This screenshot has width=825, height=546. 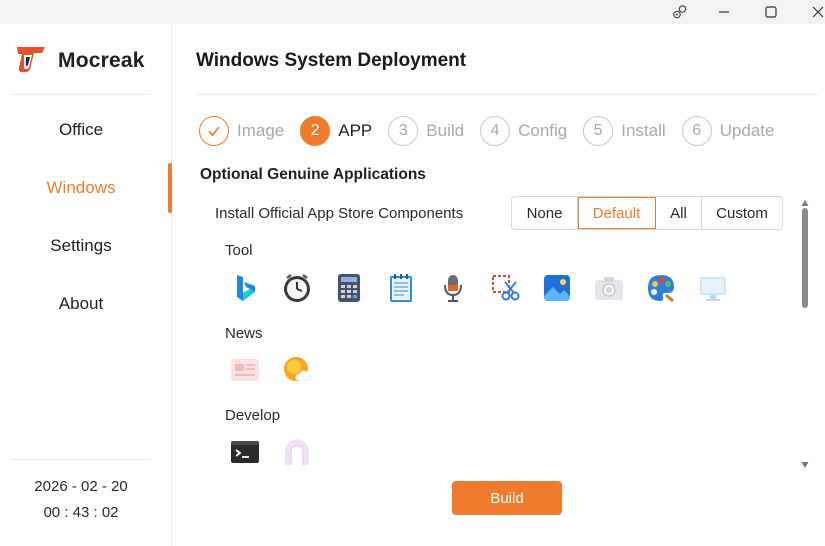 I want to click on step-update: 6 Update, so click(x=728, y=131).